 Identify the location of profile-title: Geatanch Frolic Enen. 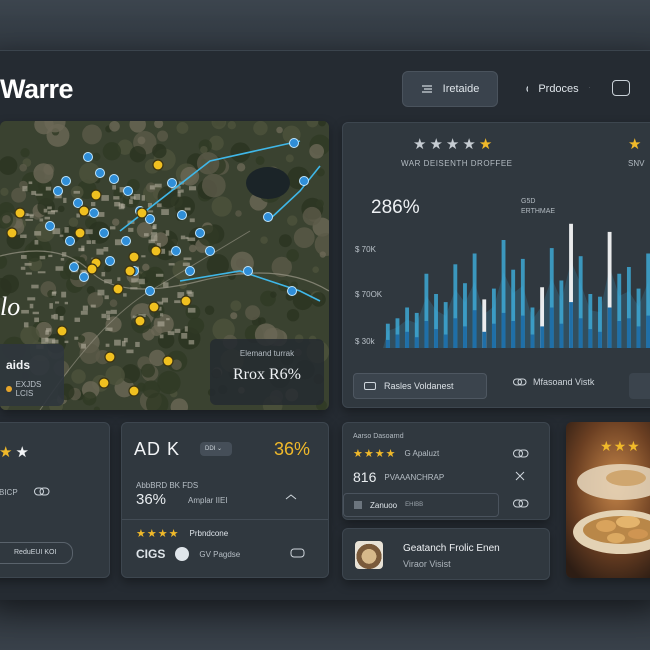
(451, 548).